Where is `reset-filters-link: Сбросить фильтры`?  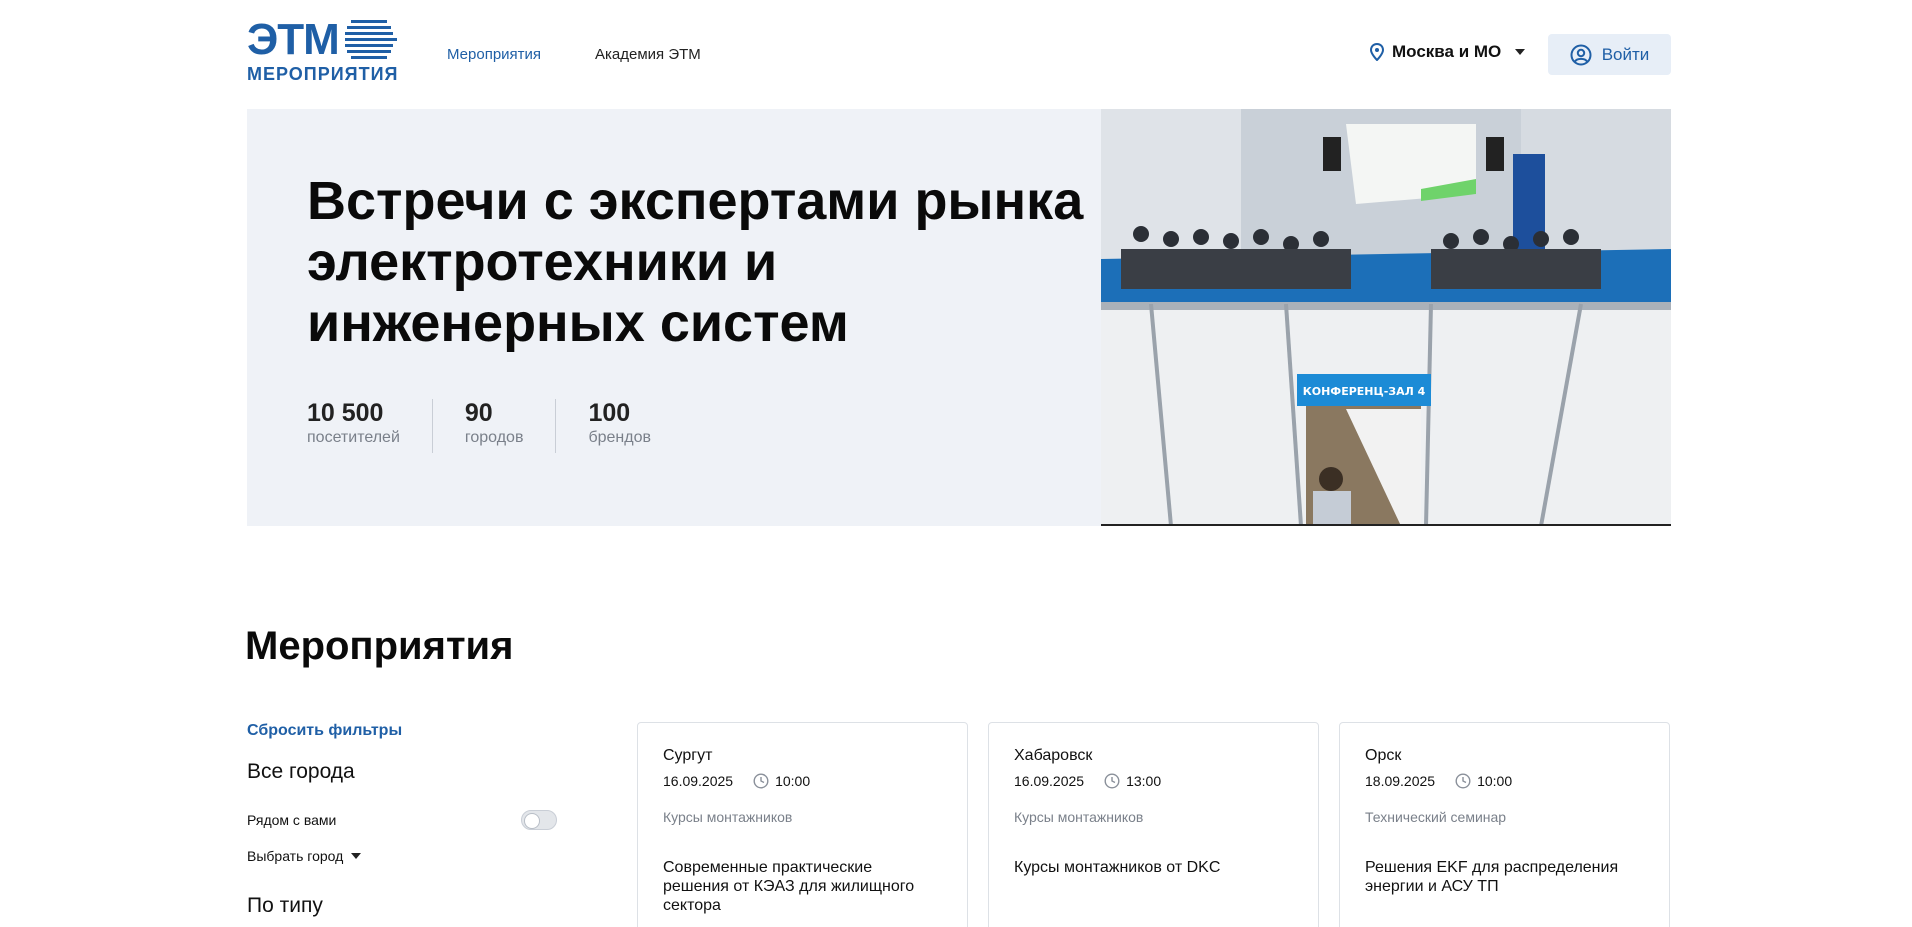 reset-filters-link: Сбросить фильтры is located at coordinates (402, 731).